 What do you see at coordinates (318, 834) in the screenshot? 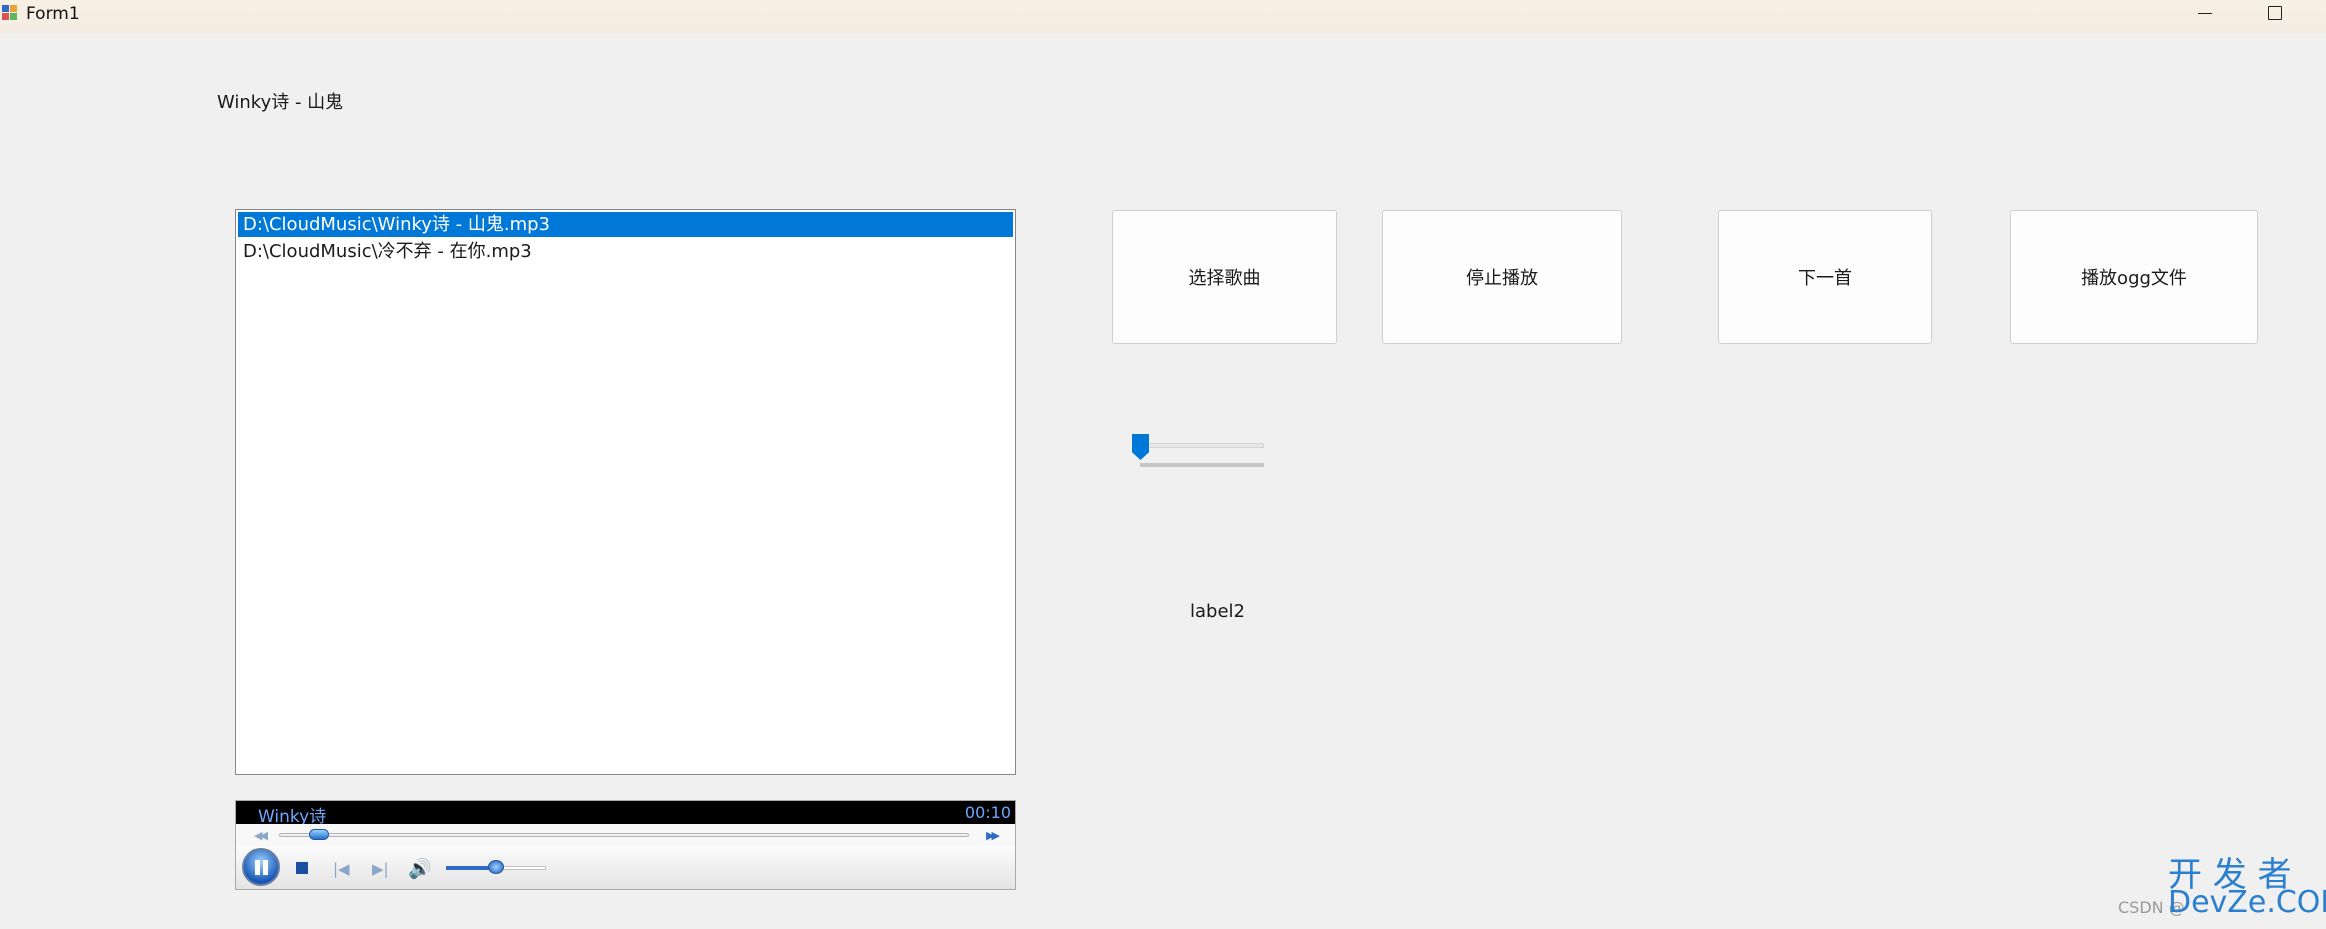
I see `seek-thumb` at bounding box center [318, 834].